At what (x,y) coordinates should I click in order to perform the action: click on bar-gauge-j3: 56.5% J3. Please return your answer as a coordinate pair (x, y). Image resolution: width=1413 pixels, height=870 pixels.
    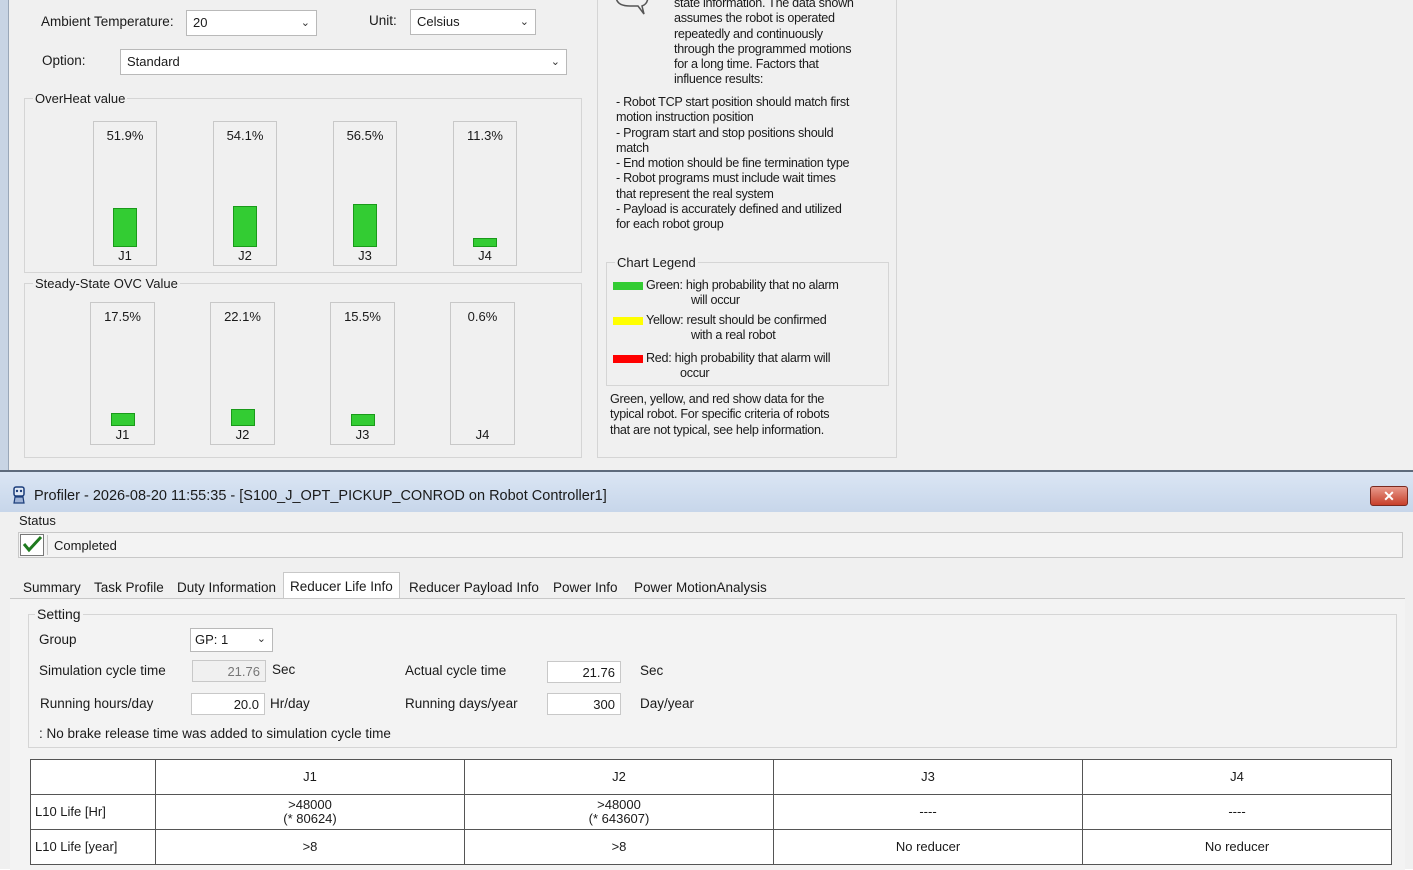
    Looking at the image, I should click on (365, 193).